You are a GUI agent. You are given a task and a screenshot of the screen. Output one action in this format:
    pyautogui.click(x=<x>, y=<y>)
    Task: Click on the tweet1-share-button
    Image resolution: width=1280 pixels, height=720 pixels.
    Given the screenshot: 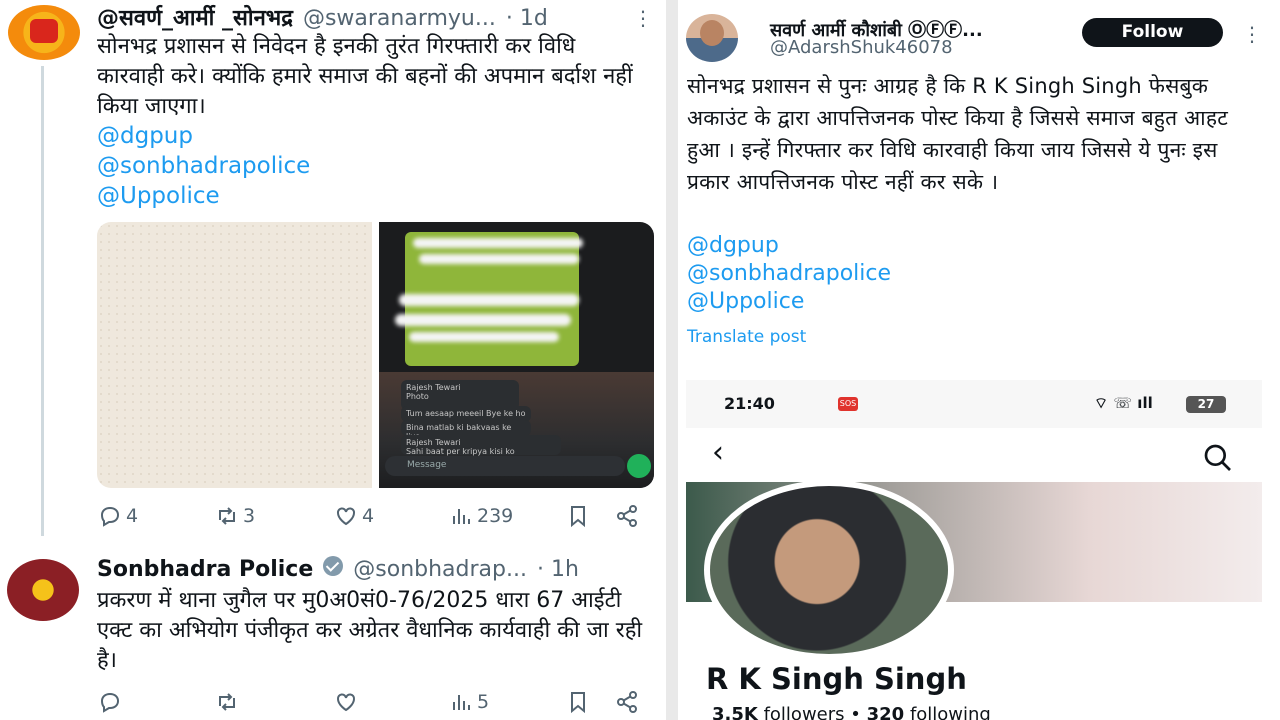 What is the action you would take?
    pyautogui.click(x=627, y=516)
    